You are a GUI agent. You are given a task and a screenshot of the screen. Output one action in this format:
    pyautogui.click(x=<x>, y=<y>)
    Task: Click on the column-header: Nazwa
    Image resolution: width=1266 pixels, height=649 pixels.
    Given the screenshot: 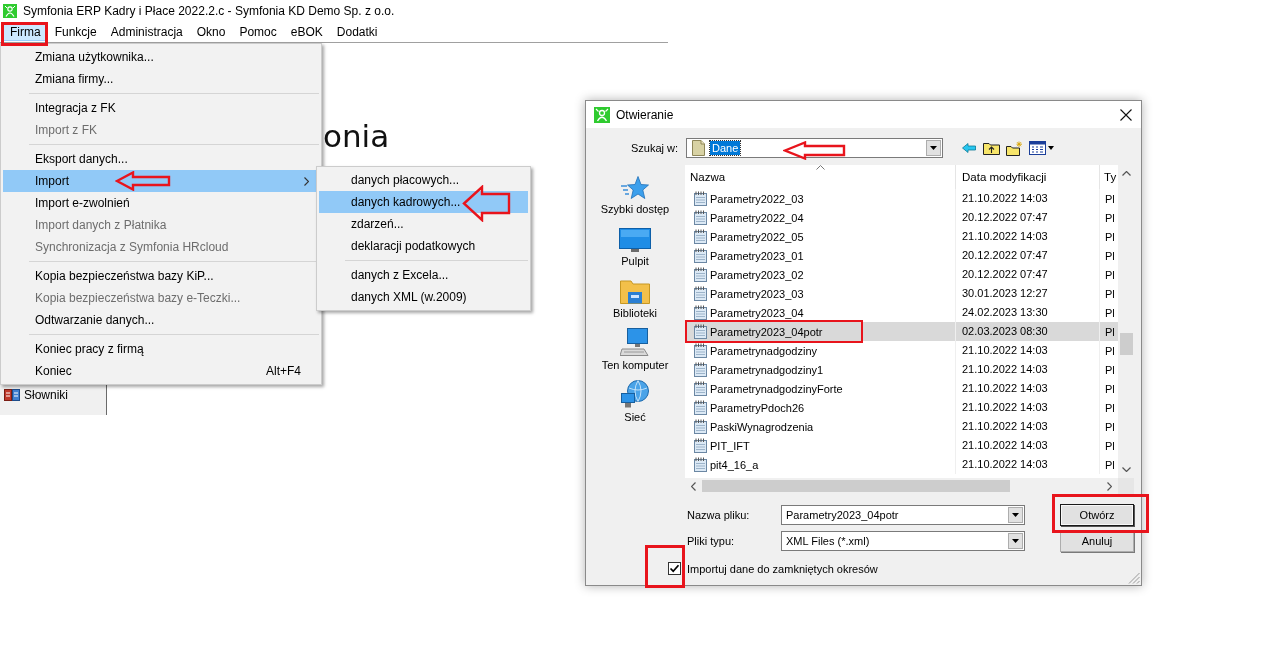 What is the action you would take?
    pyautogui.click(x=820, y=177)
    